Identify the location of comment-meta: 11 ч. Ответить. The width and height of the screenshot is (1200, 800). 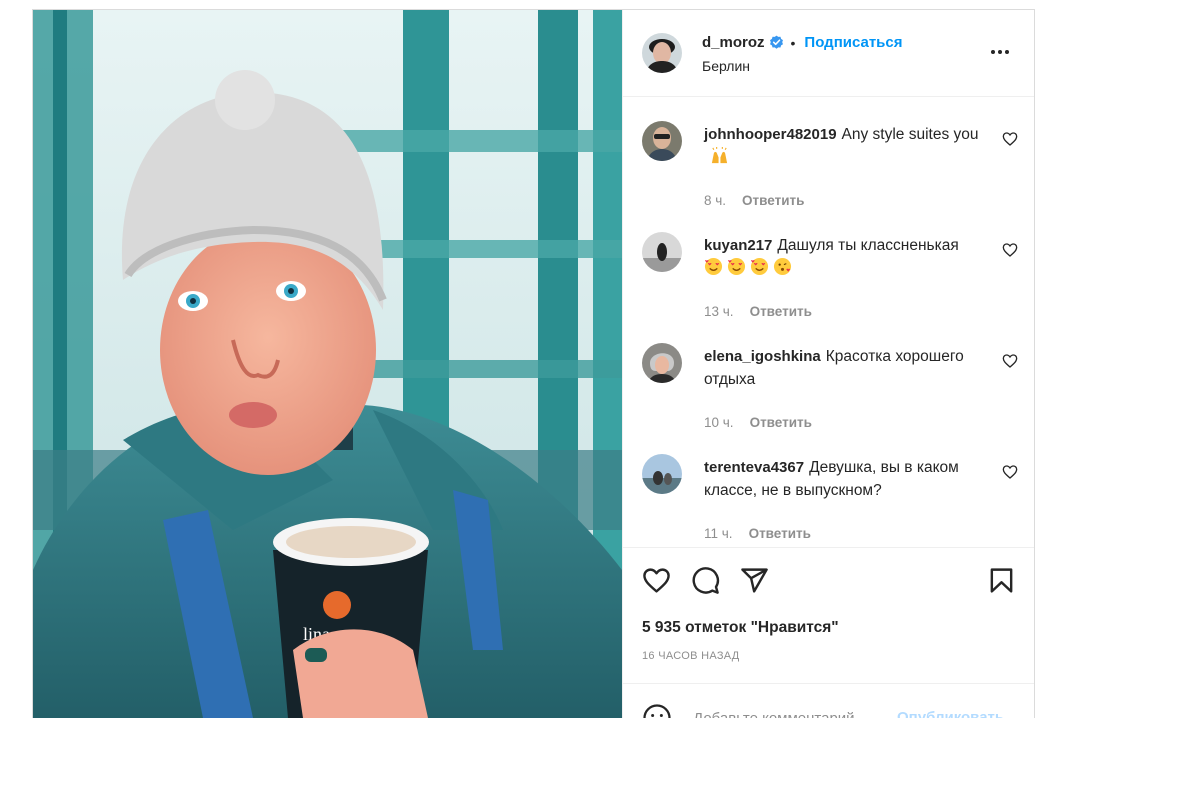
(757, 533).